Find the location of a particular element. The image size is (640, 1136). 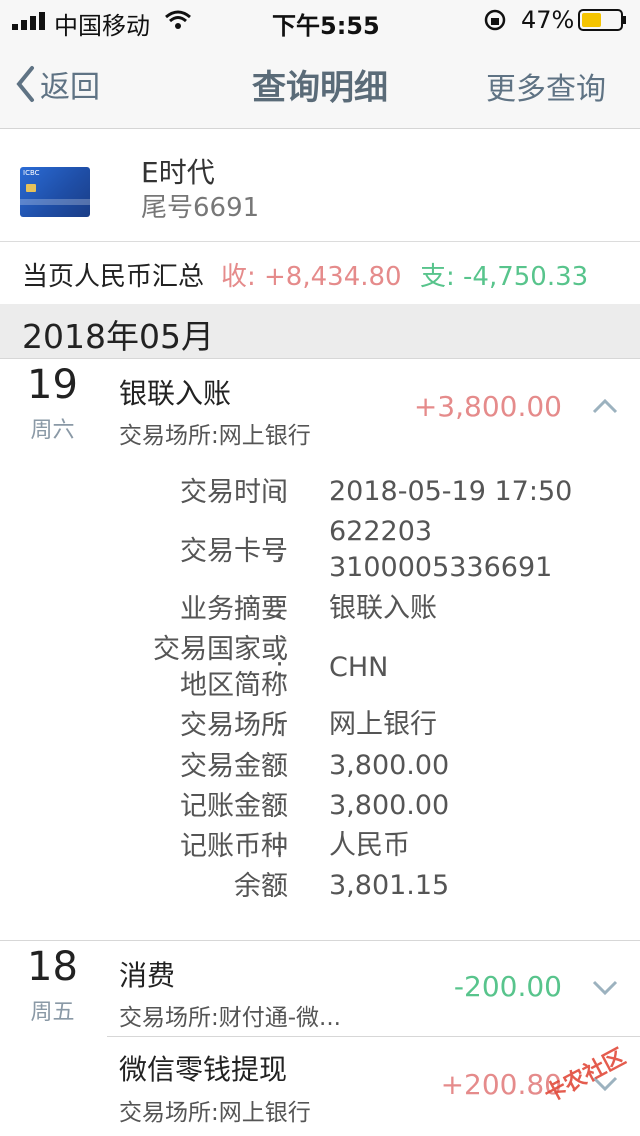

status-bar: 中国移动 下午5:55 47% is located at coordinates (320, 20).